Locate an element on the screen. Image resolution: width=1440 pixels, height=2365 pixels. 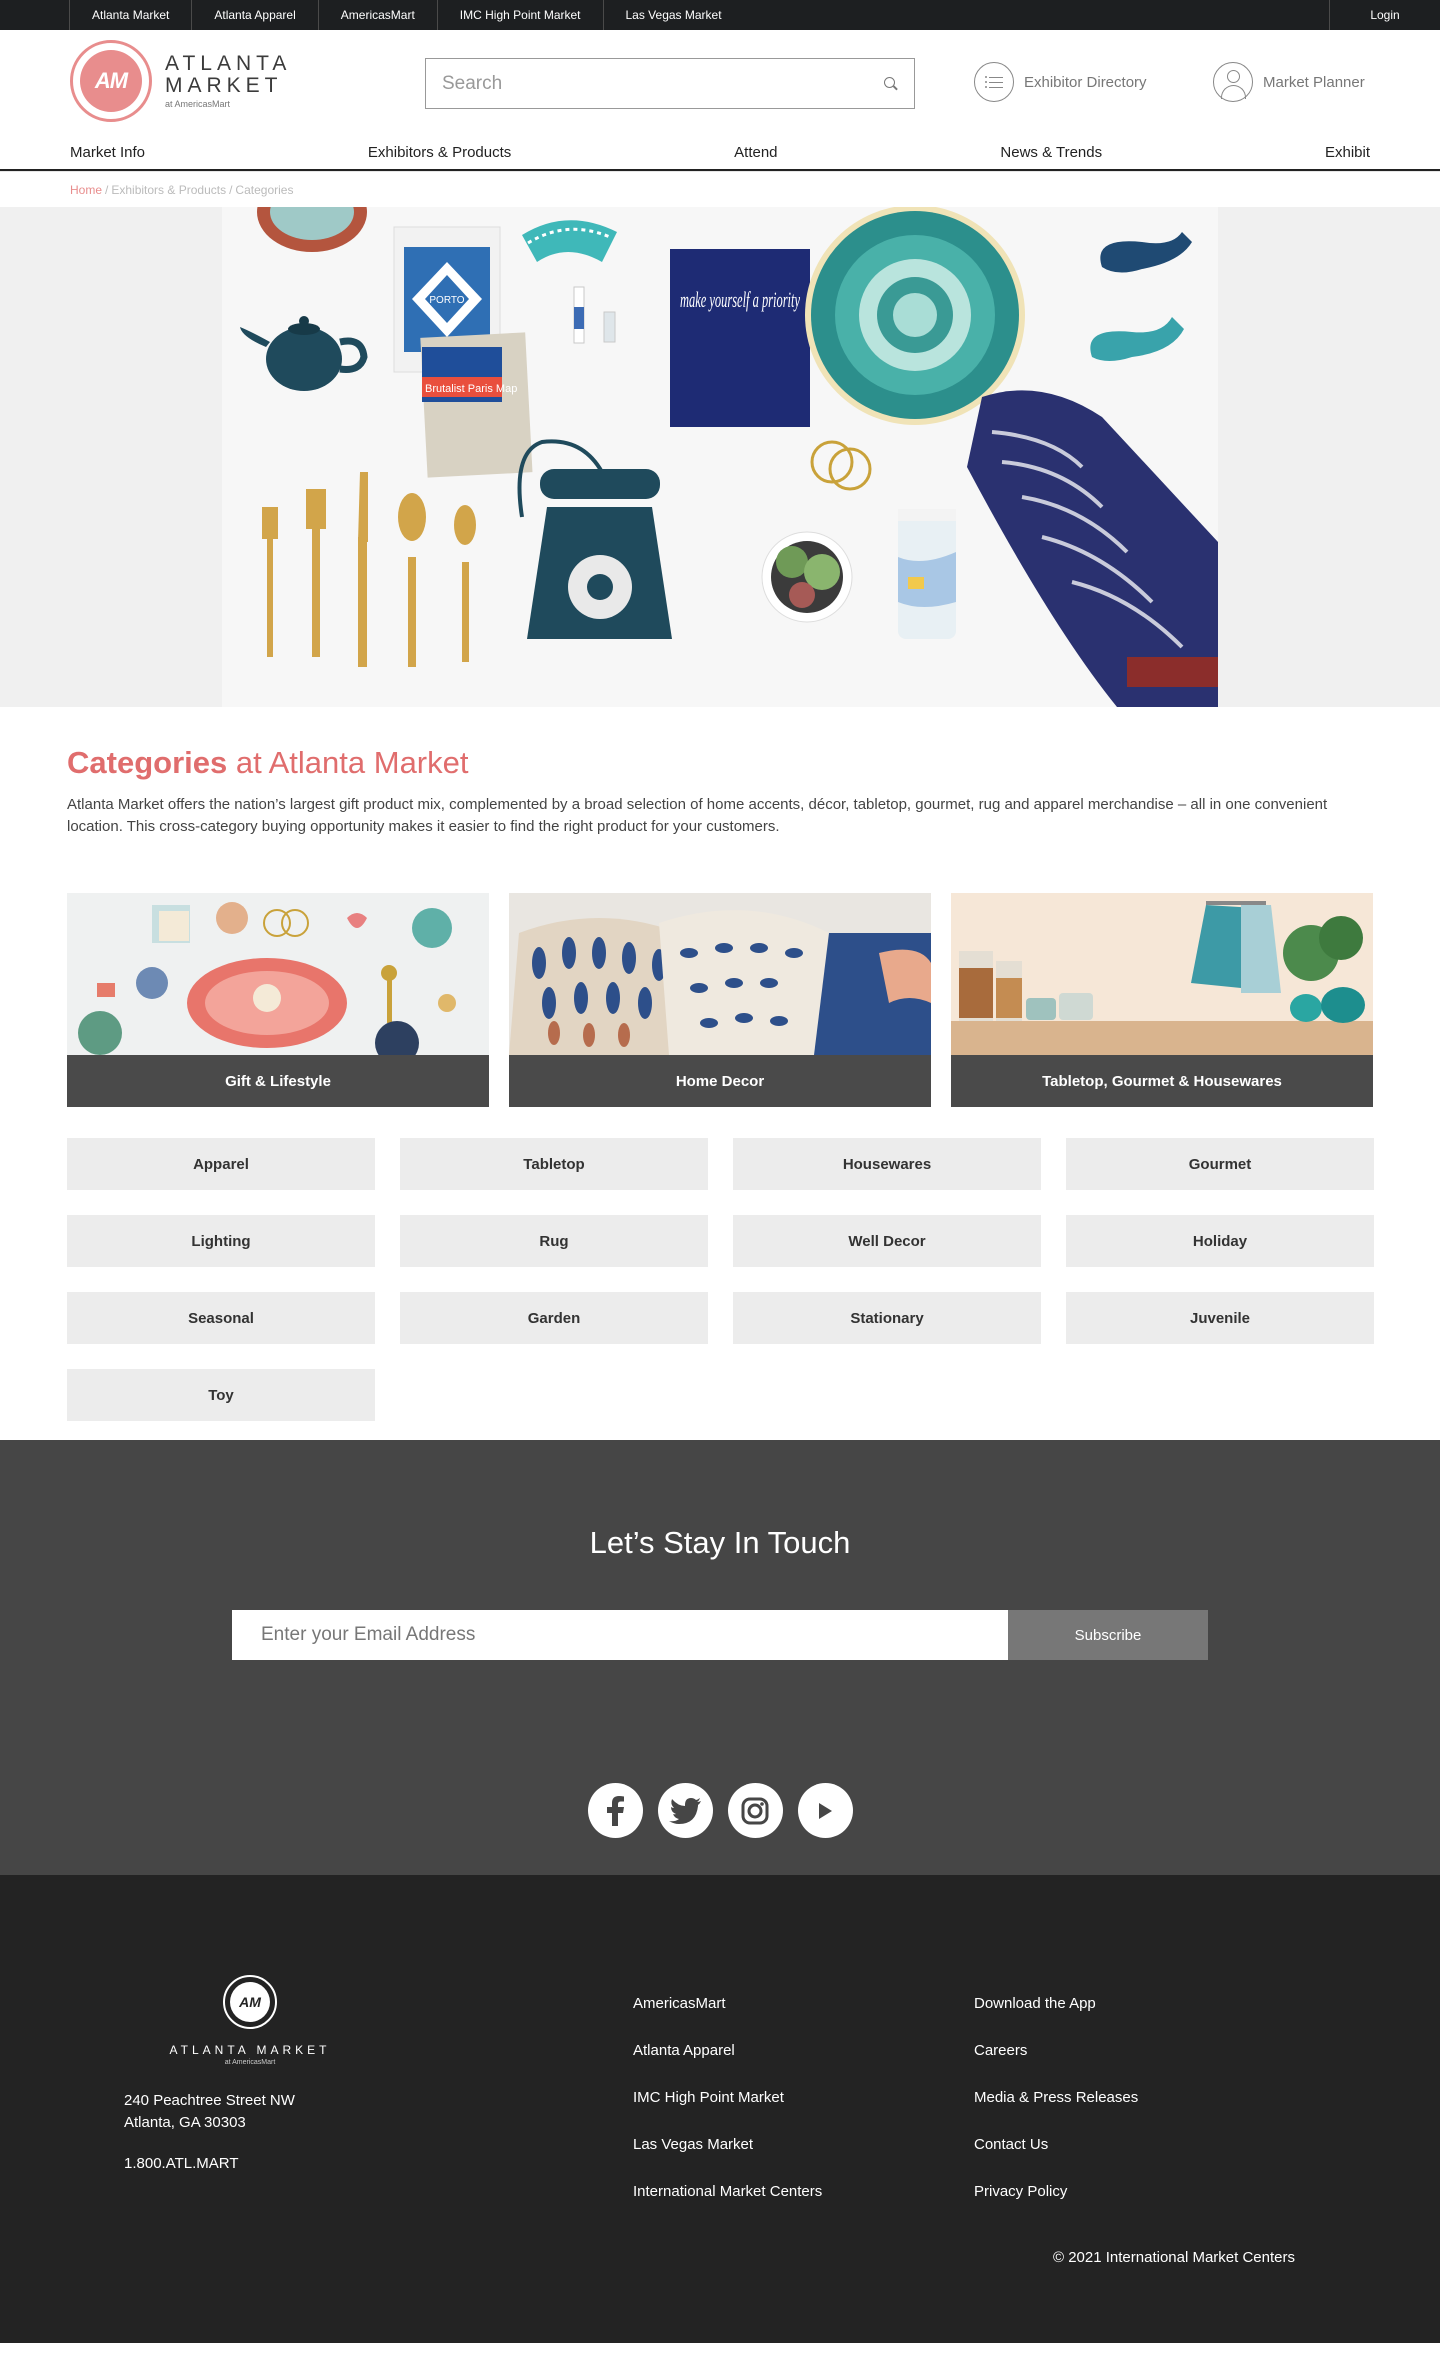
category-tabletop: Tabletop is located at coordinates (554, 1164).